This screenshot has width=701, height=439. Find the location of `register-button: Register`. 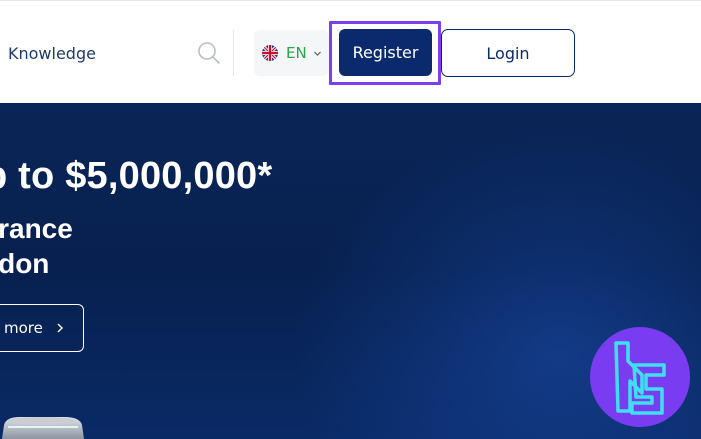

register-button: Register is located at coordinates (385, 52).